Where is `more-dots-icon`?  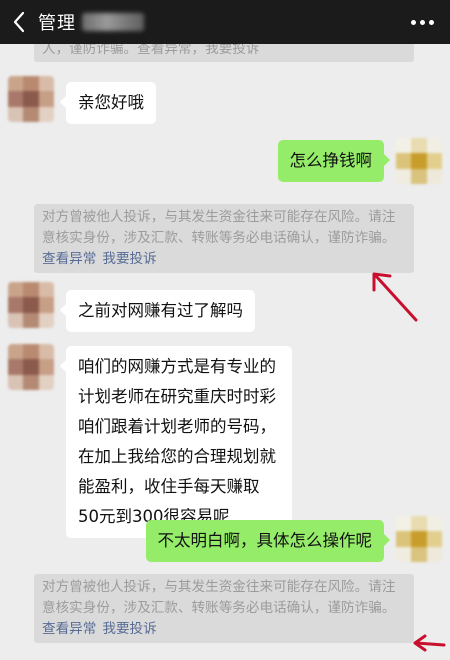
more-dots-icon is located at coordinates (413, 22).